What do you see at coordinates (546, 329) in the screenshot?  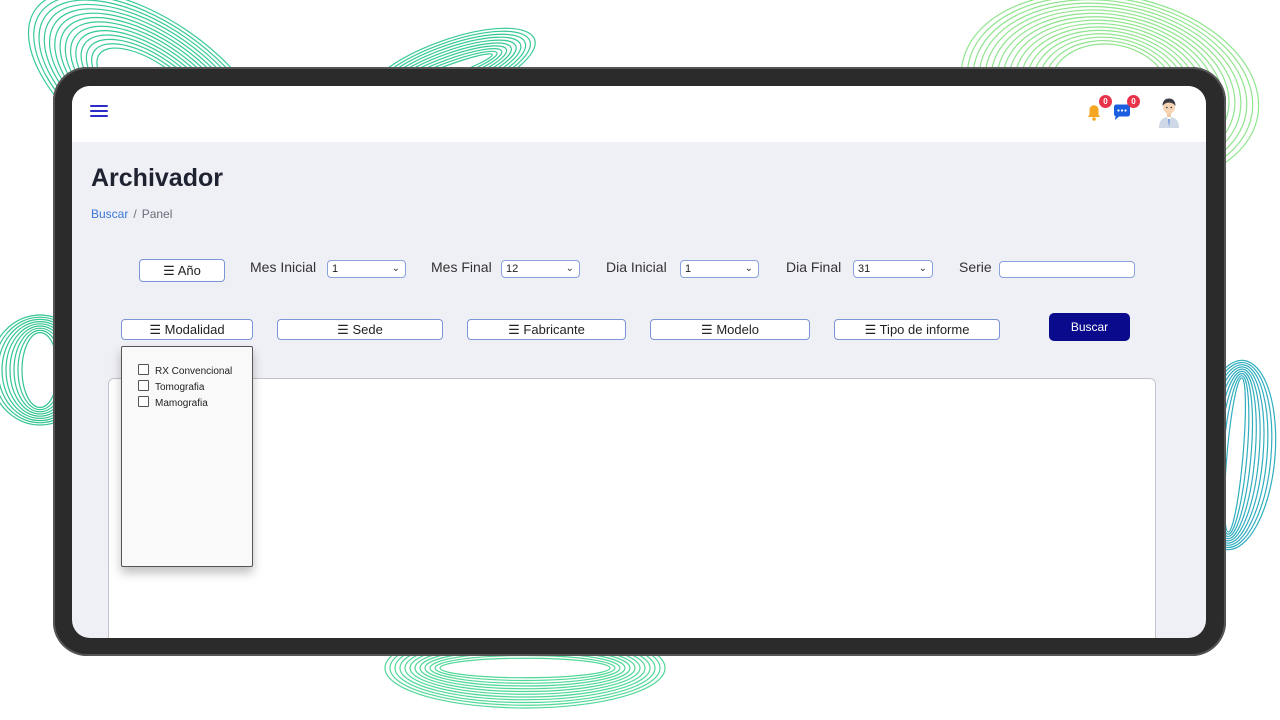 I see `fabricante-filter-button: ☰ Fabricante` at bounding box center [546, 329].